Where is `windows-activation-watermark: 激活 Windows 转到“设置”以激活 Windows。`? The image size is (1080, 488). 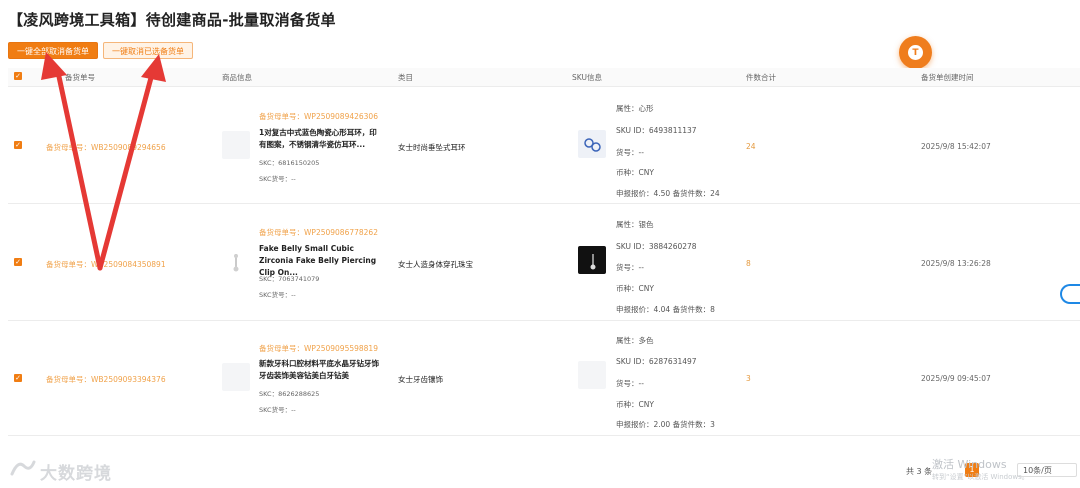 windows-activation-watermark: 激活 Windows 转到“设置”以激活 Windows。 is located at coordinates (980, 468).